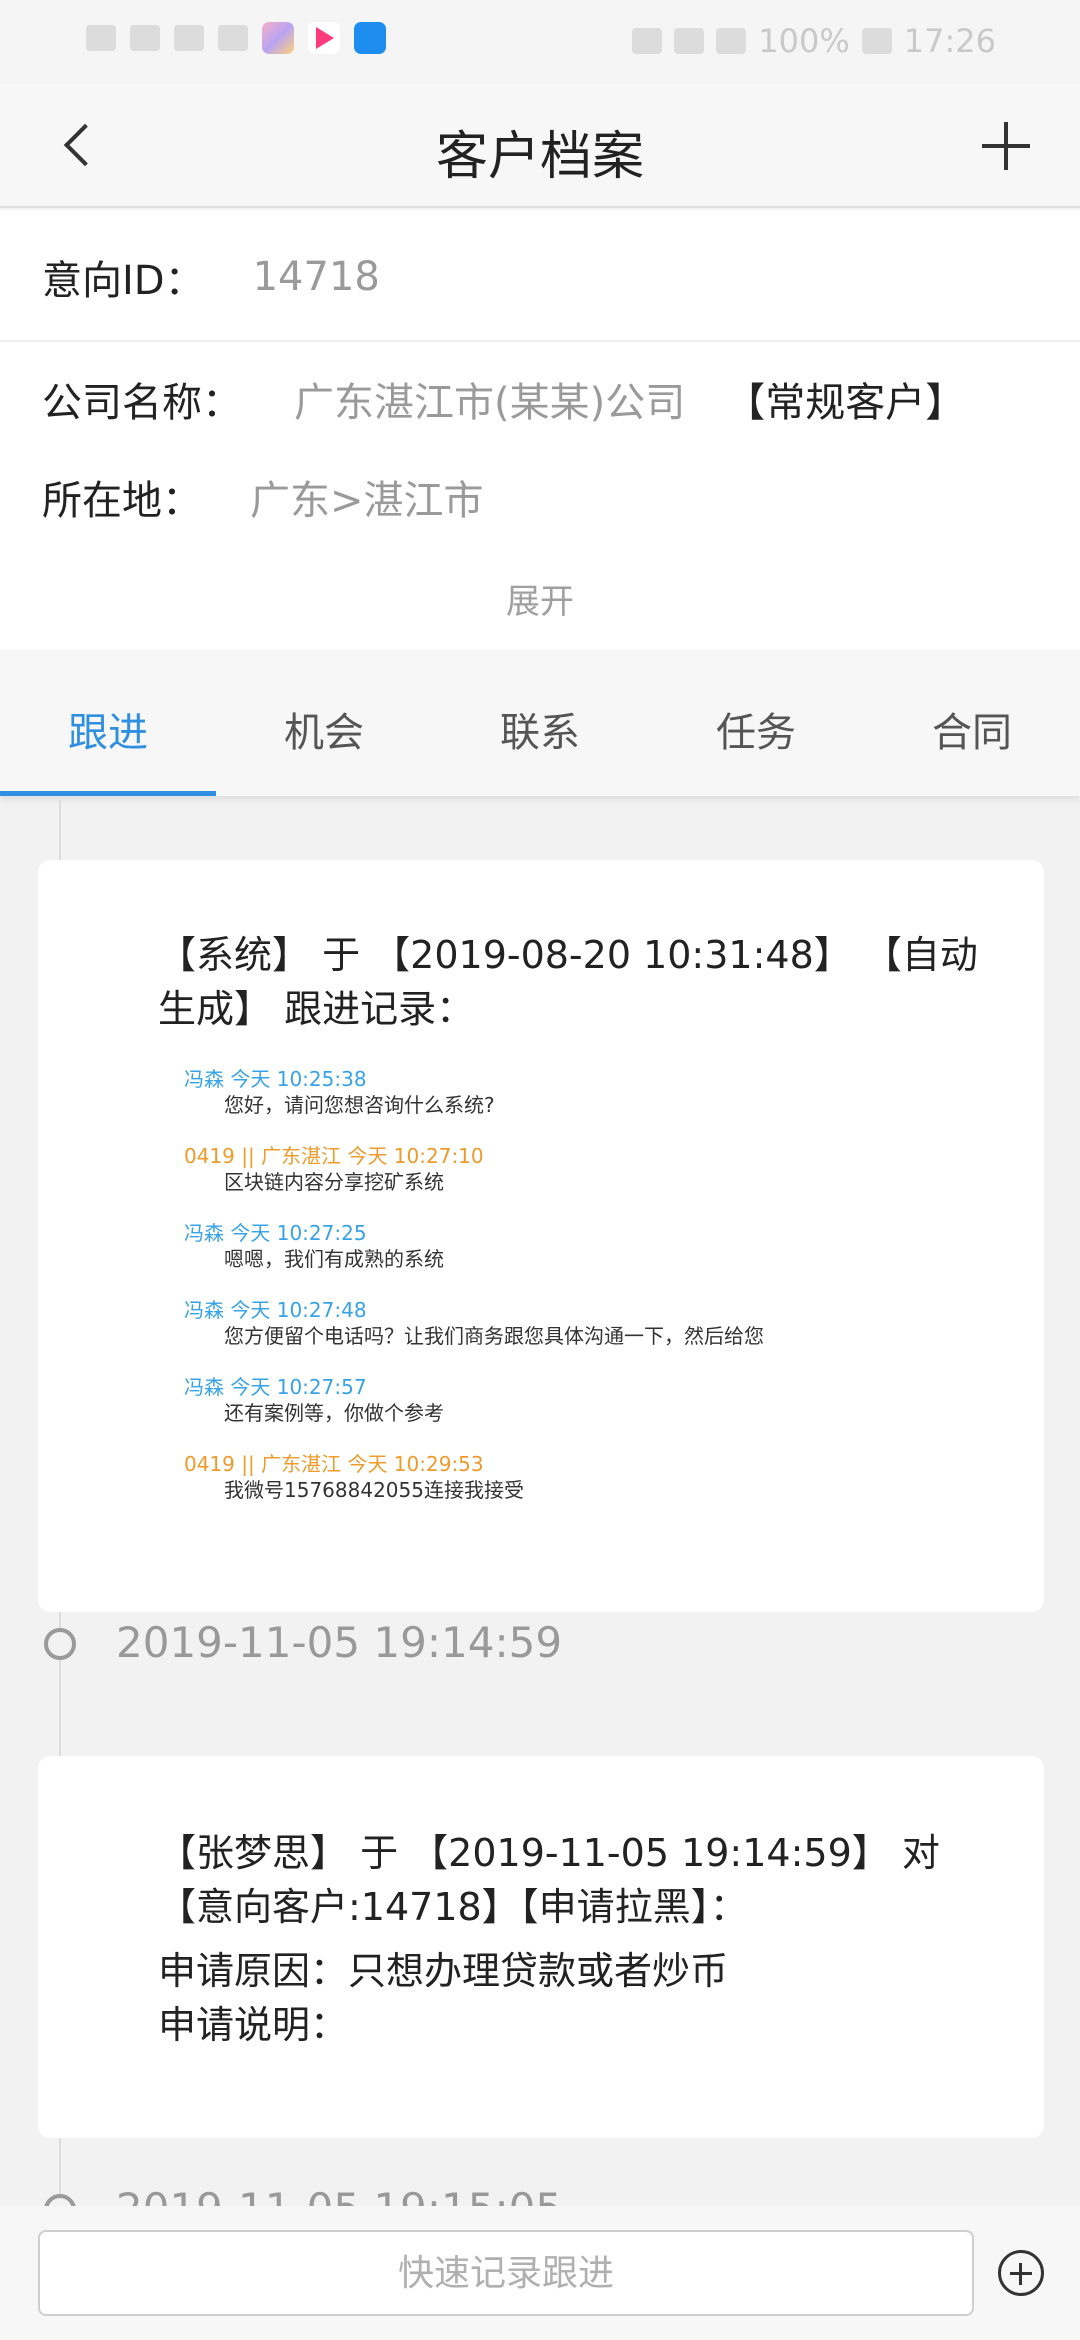 The width and height of the screenshot is (1080, 2340). What do you see at coordinates (145, 38) in the screenshot?
I see `signal-icon` at bounding box center [145, 38].